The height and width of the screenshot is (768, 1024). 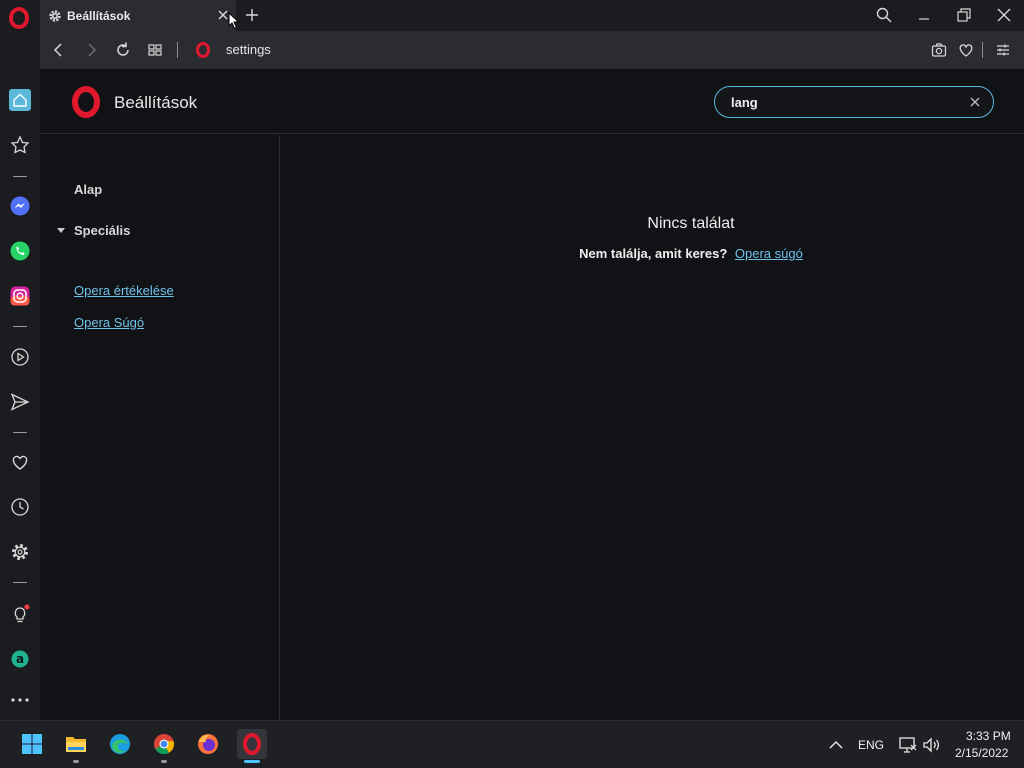 I want to click on chrome-icon, so click(x=164, y=744).